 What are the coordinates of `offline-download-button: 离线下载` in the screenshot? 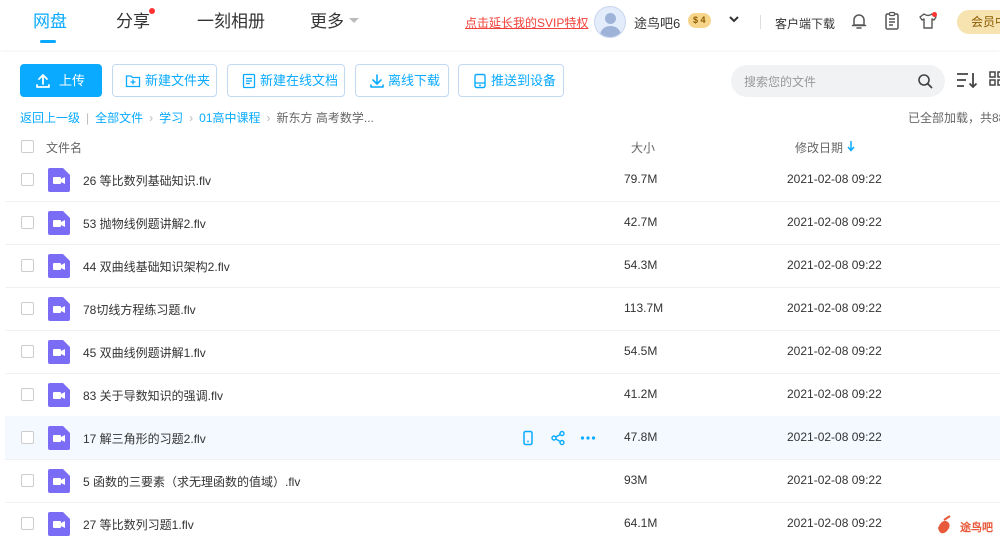 It's located at (402, 80).